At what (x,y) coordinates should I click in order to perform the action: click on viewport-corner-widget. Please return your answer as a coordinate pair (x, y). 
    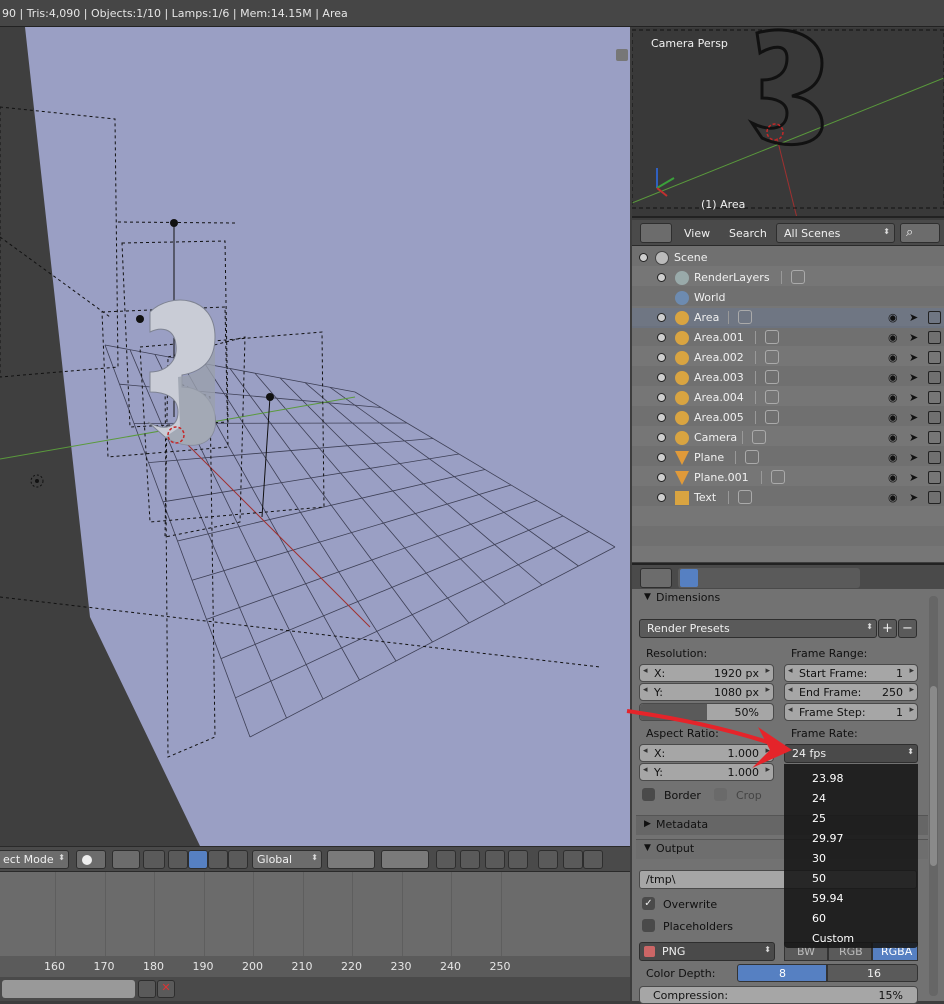
    Looking at the image, I should click on (622, 55).